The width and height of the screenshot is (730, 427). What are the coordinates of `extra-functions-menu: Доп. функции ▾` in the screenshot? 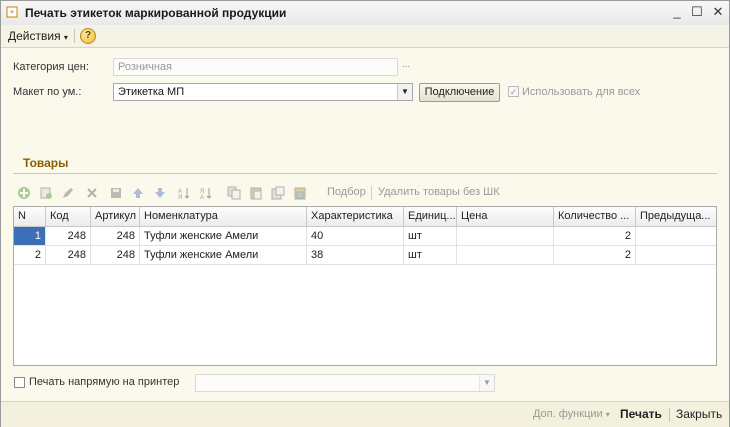 It's located at (571, 414).